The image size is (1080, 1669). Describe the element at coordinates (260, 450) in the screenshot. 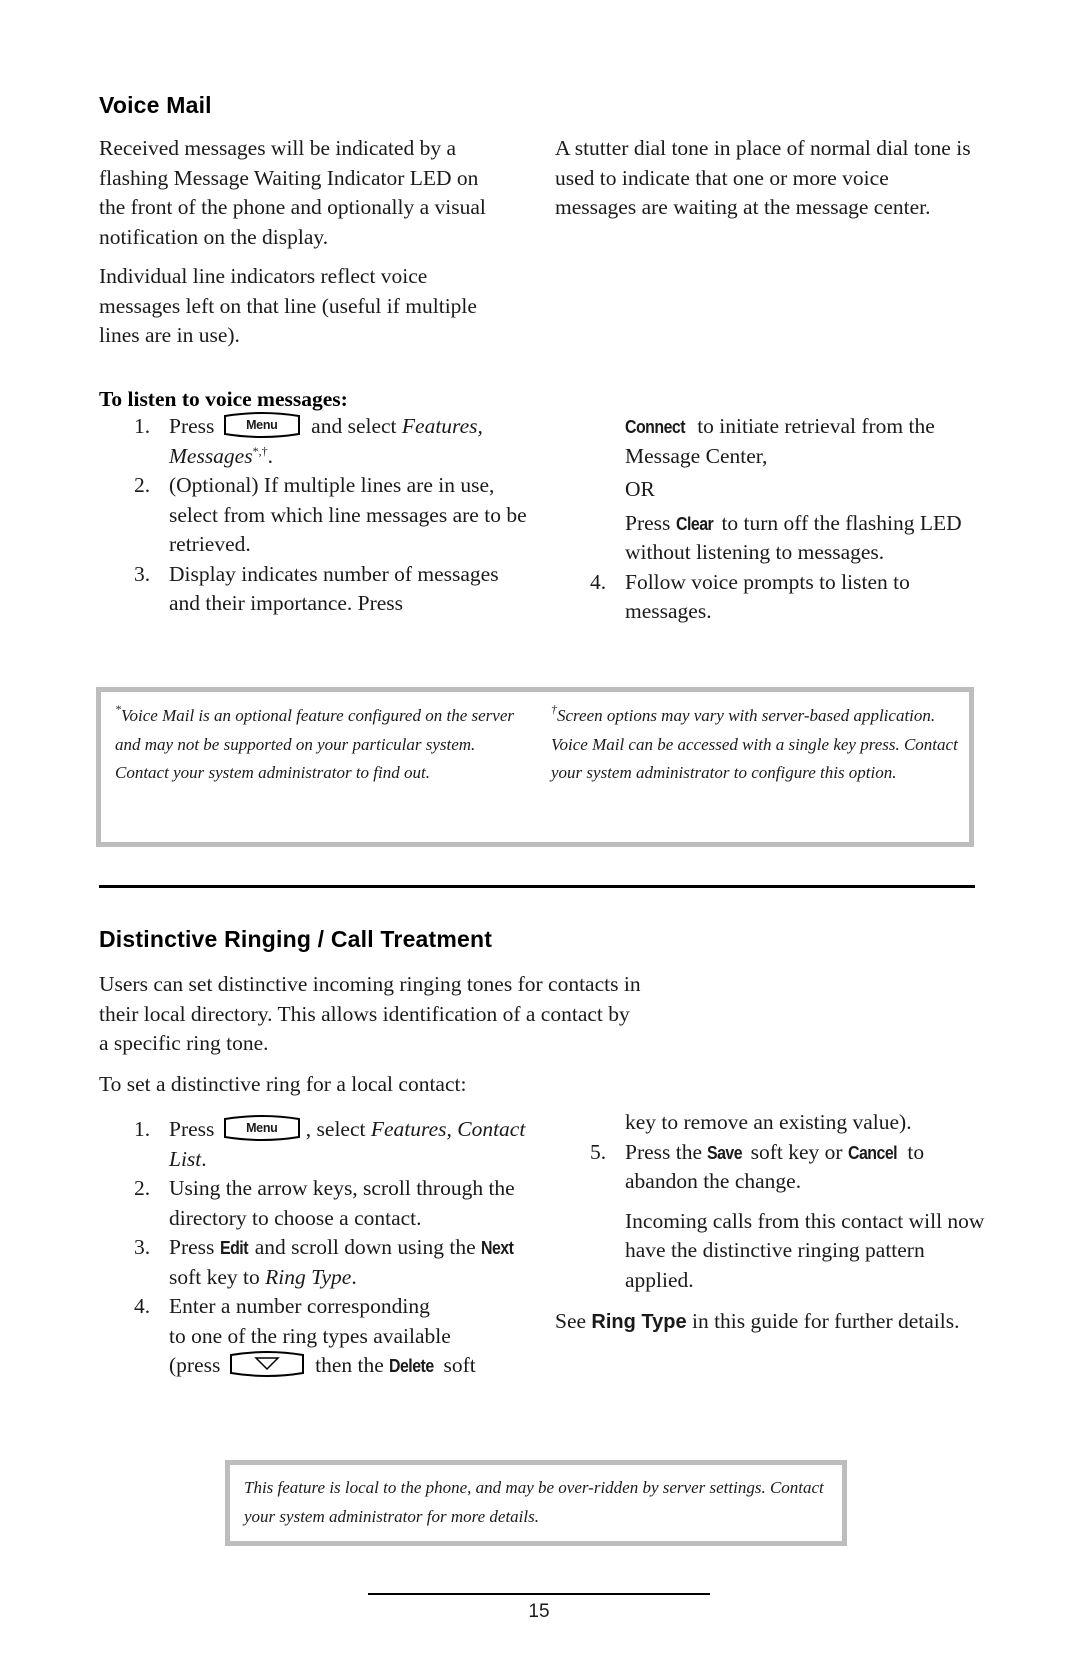

I see `footnote-marks: *,†` at that location.